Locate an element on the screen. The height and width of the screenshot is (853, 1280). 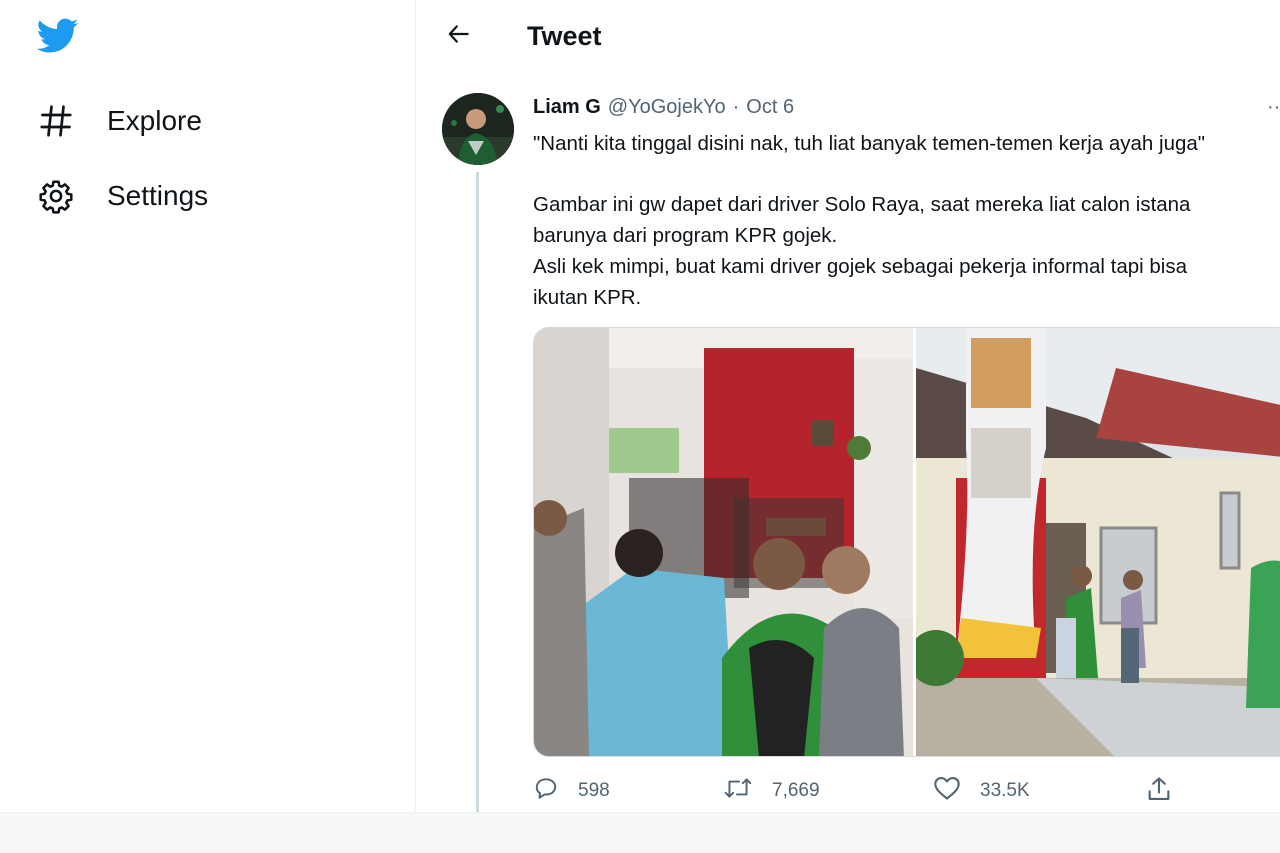
share-icon is located at coordinates (1159, 791).